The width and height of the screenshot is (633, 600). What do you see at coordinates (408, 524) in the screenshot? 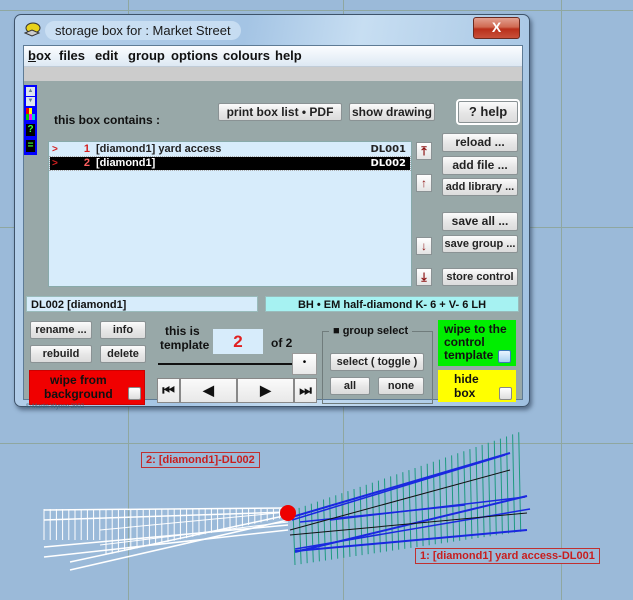
I see `centre-line` at bounding box center [408, 524].